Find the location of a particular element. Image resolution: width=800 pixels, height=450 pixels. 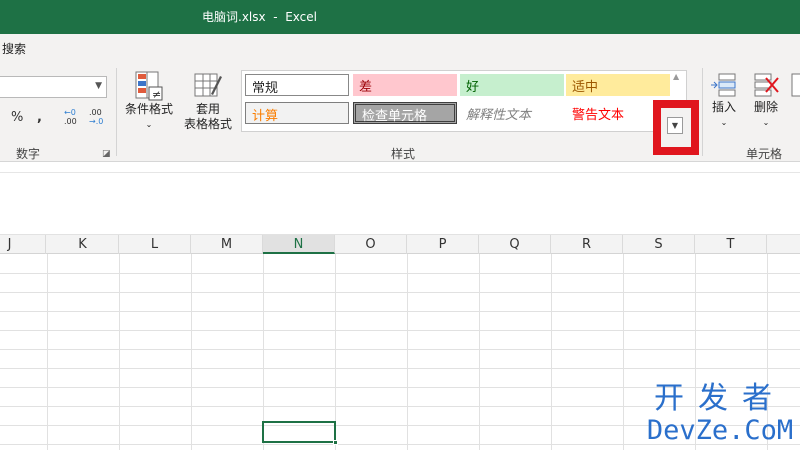

watermark: 开发者 DevZe.CoM is located at coordinates (720, 414).